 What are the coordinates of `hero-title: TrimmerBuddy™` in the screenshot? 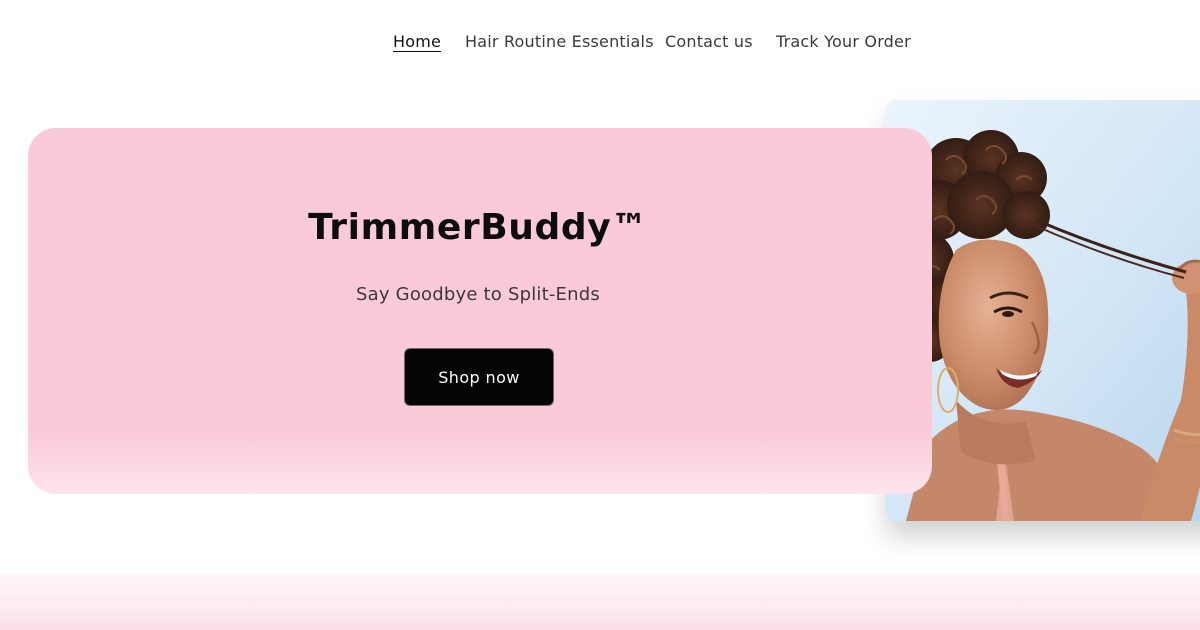 It's located at (478, 227).